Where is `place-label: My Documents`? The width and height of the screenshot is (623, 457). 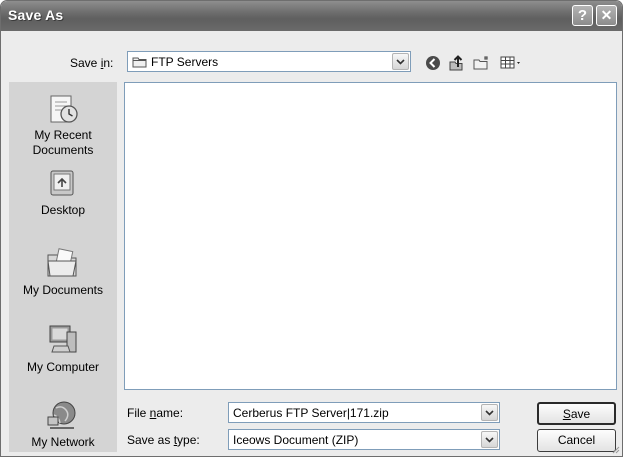 place-label: My Documents is located at coordinates (63, 290).